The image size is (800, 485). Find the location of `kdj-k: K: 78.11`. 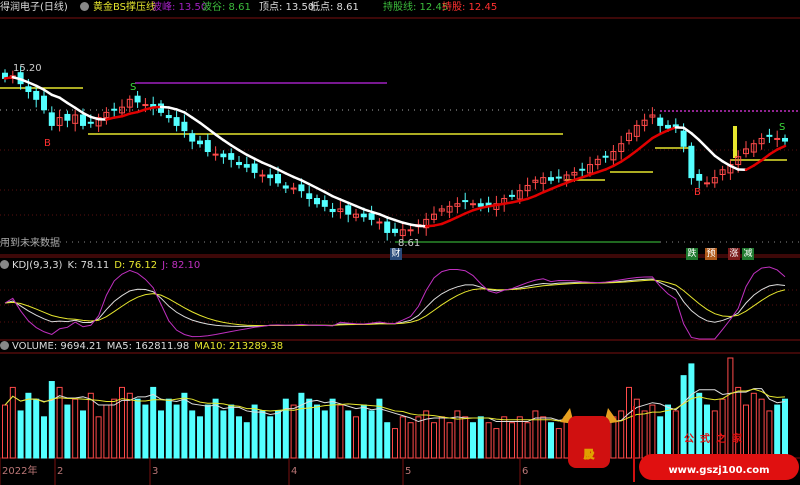

kdj-k: K: 78.11 is located at coordinates (88, 265).